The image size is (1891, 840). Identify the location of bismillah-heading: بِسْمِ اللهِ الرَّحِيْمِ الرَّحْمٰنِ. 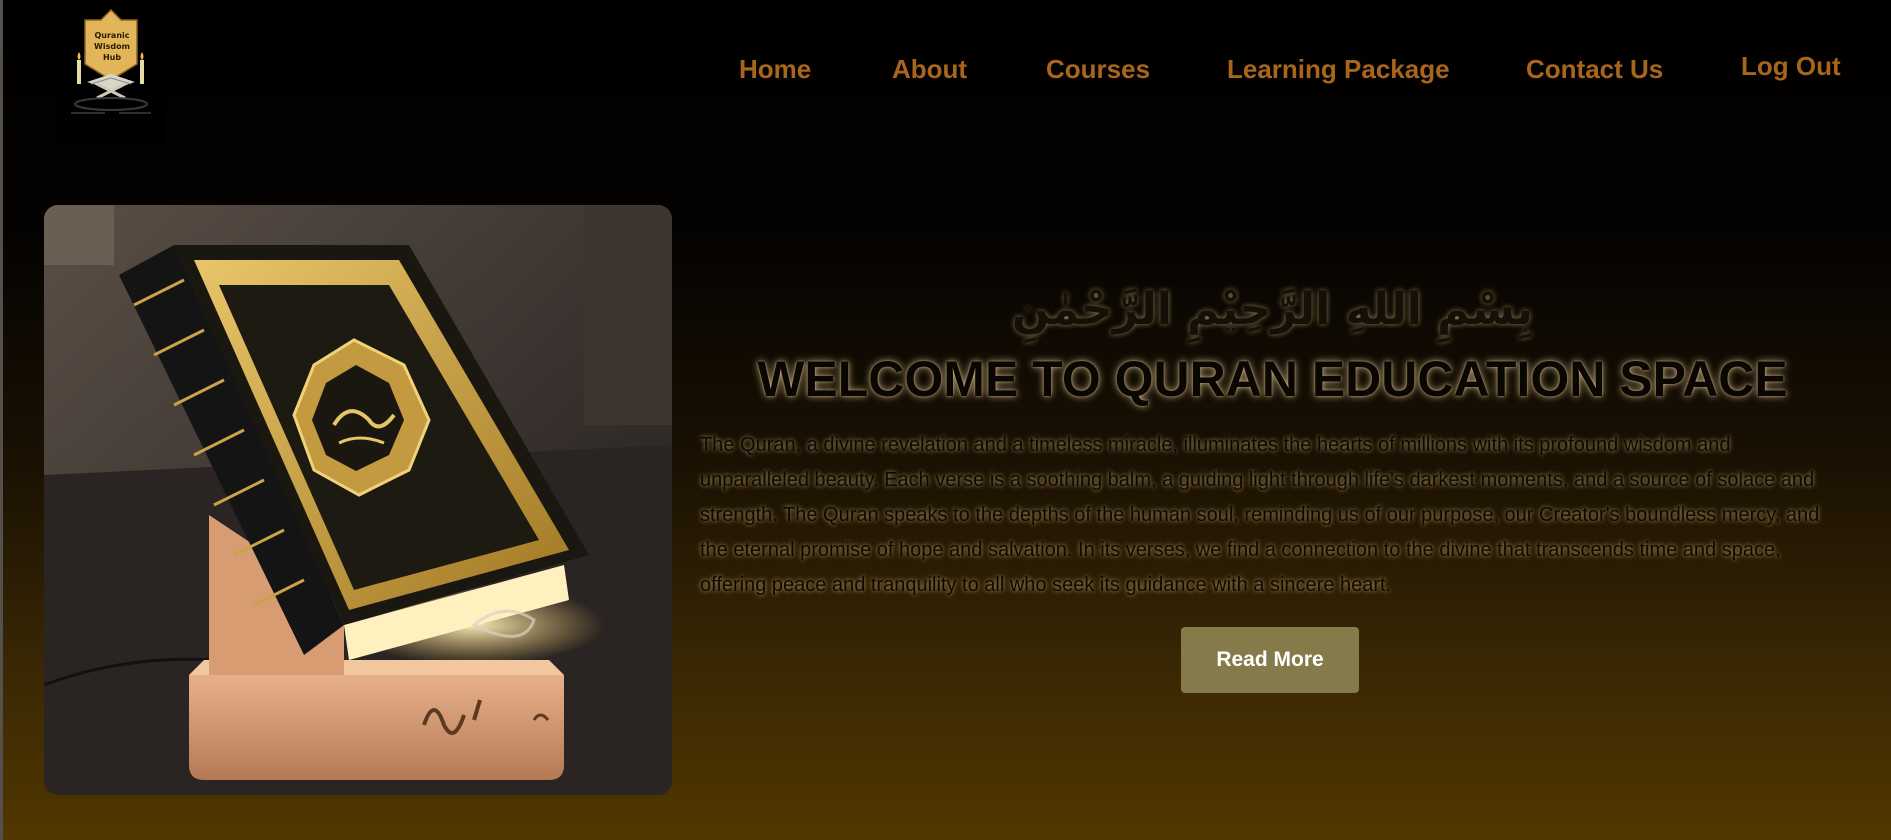
(1272, 309).